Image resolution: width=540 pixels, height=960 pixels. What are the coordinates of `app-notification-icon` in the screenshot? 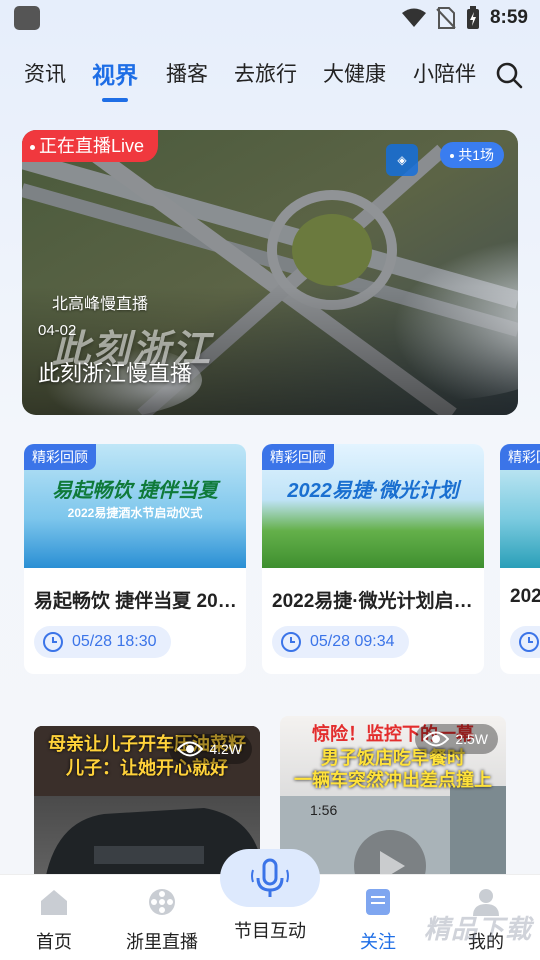 It's located at (27, 18).